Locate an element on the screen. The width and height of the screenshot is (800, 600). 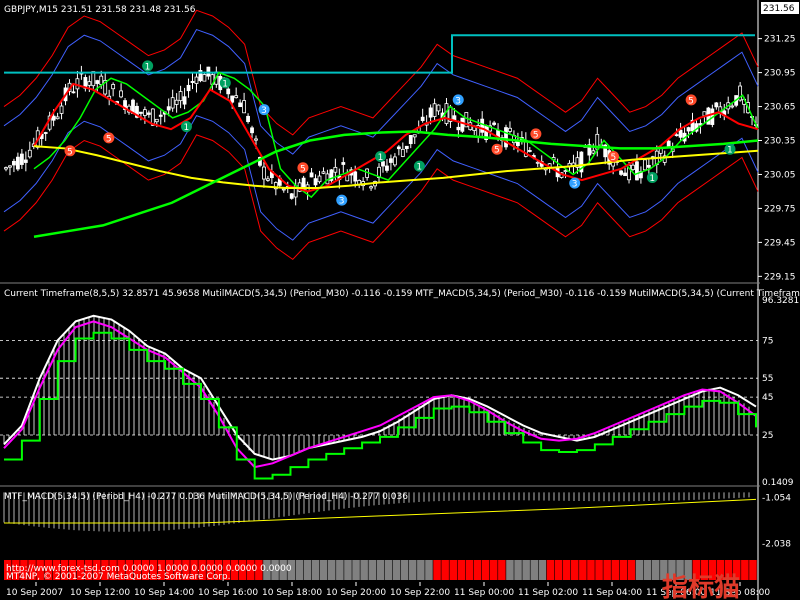
macd-tick-label: -2.038 is located at coordinates (776, 545).